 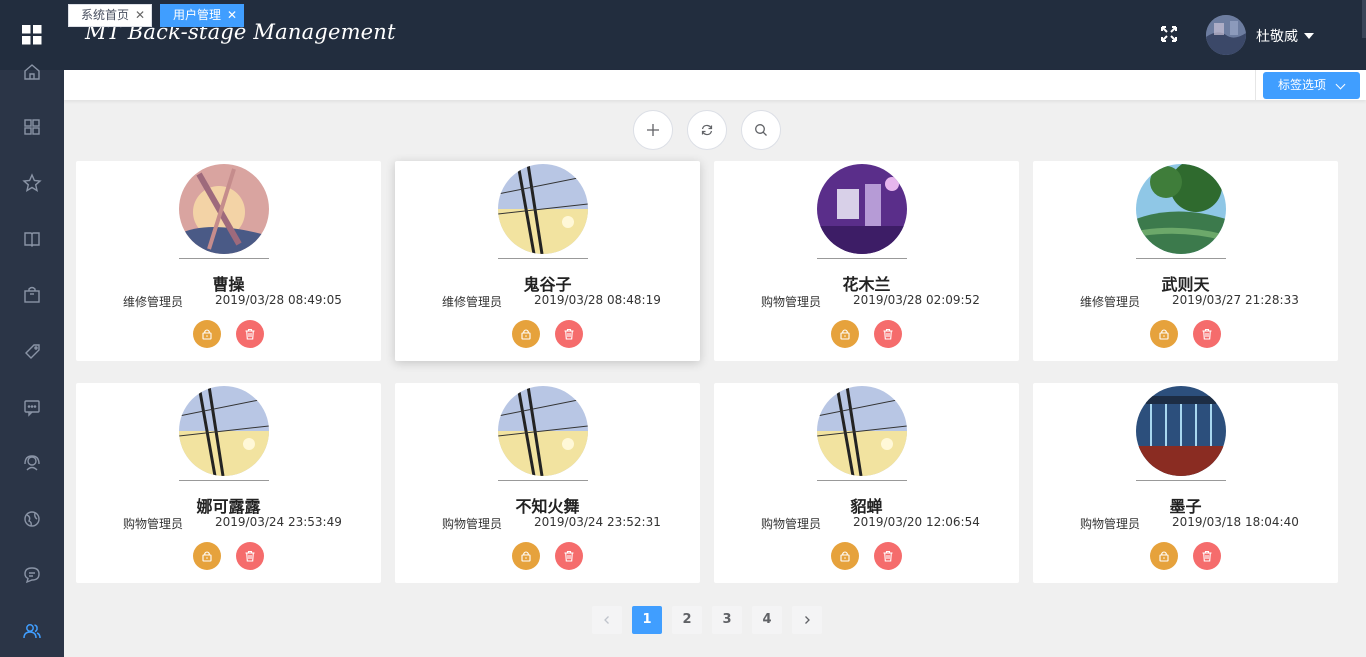 What do you see at coordinates (866, 284) in the screenshot?
I see `user-name: 花木兰` at bounding box center [866, 284].